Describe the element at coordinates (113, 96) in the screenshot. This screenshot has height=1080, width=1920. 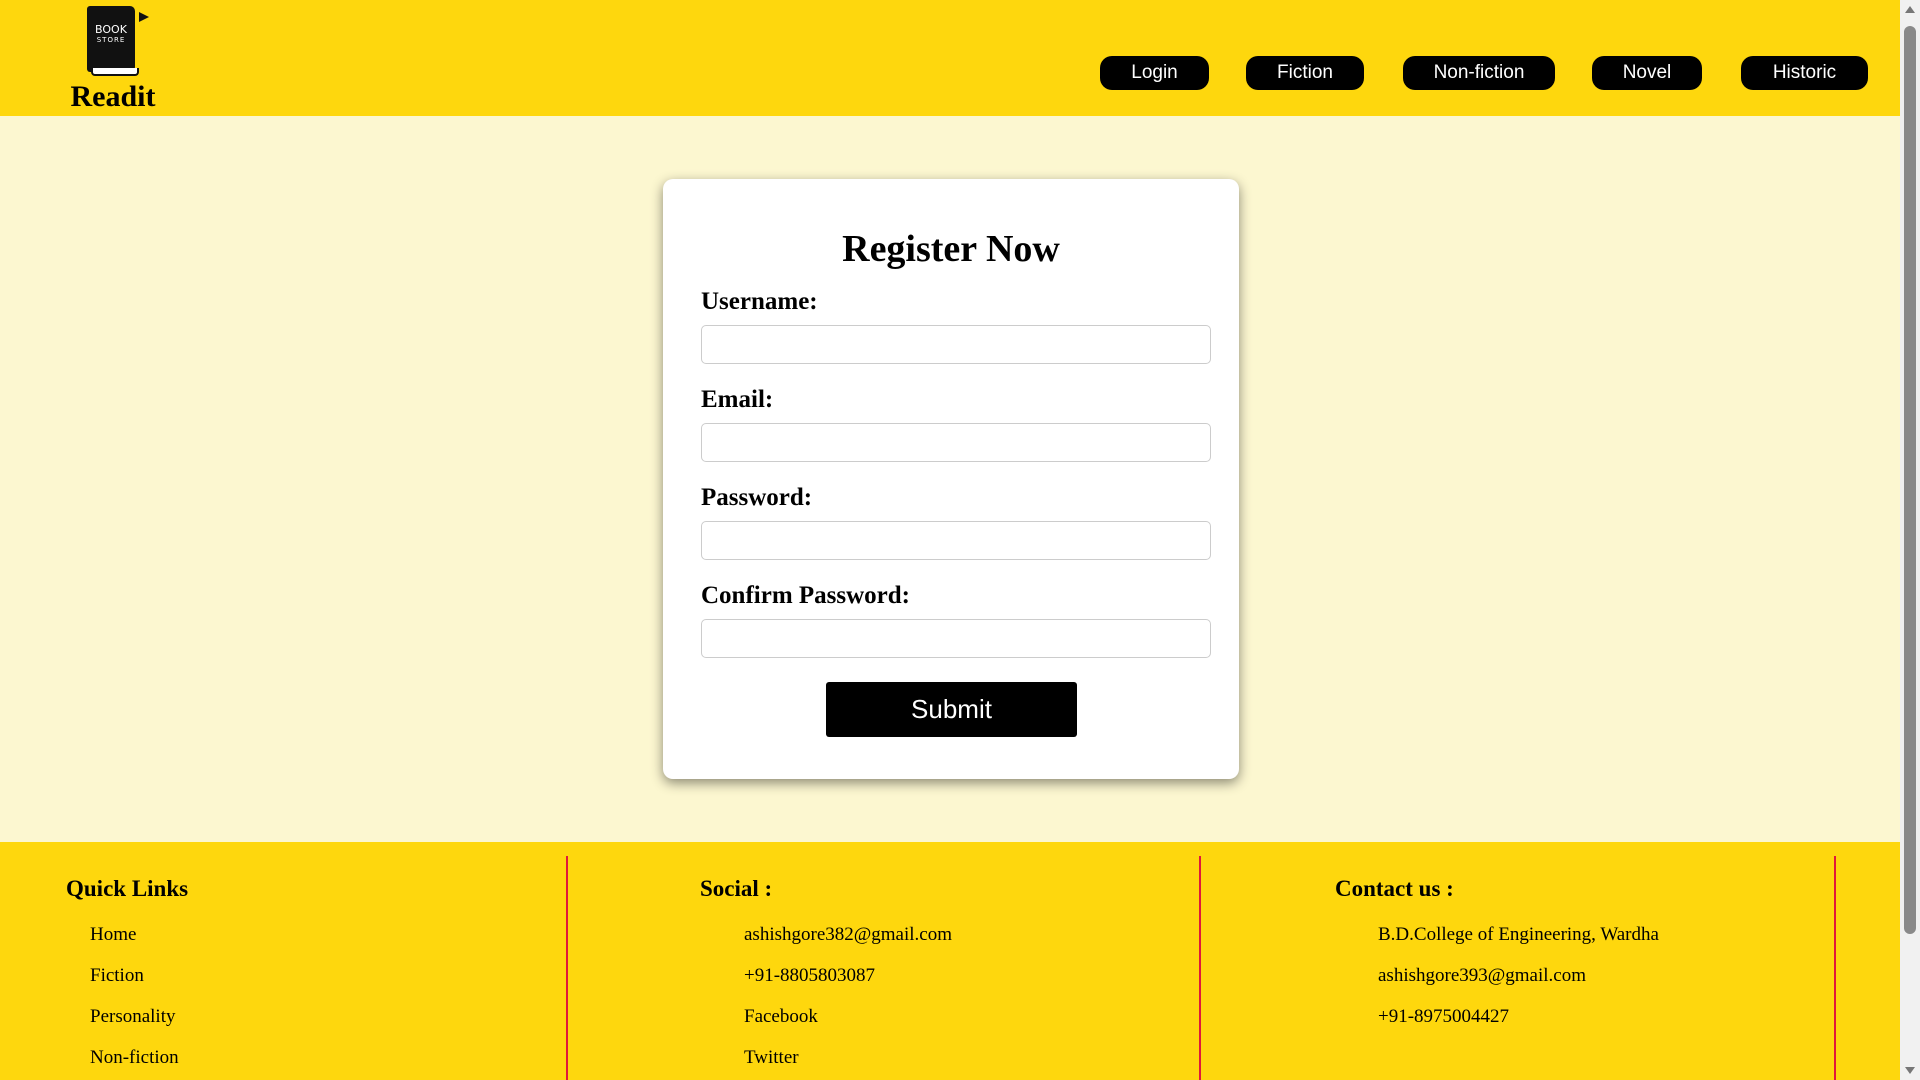
I see `brand-name: Readit` at that location.